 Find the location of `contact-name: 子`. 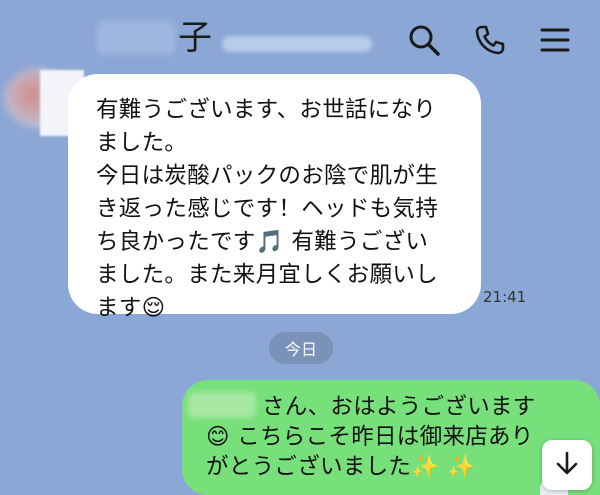

contact-name: 子 is located at coordinates (154, 38).